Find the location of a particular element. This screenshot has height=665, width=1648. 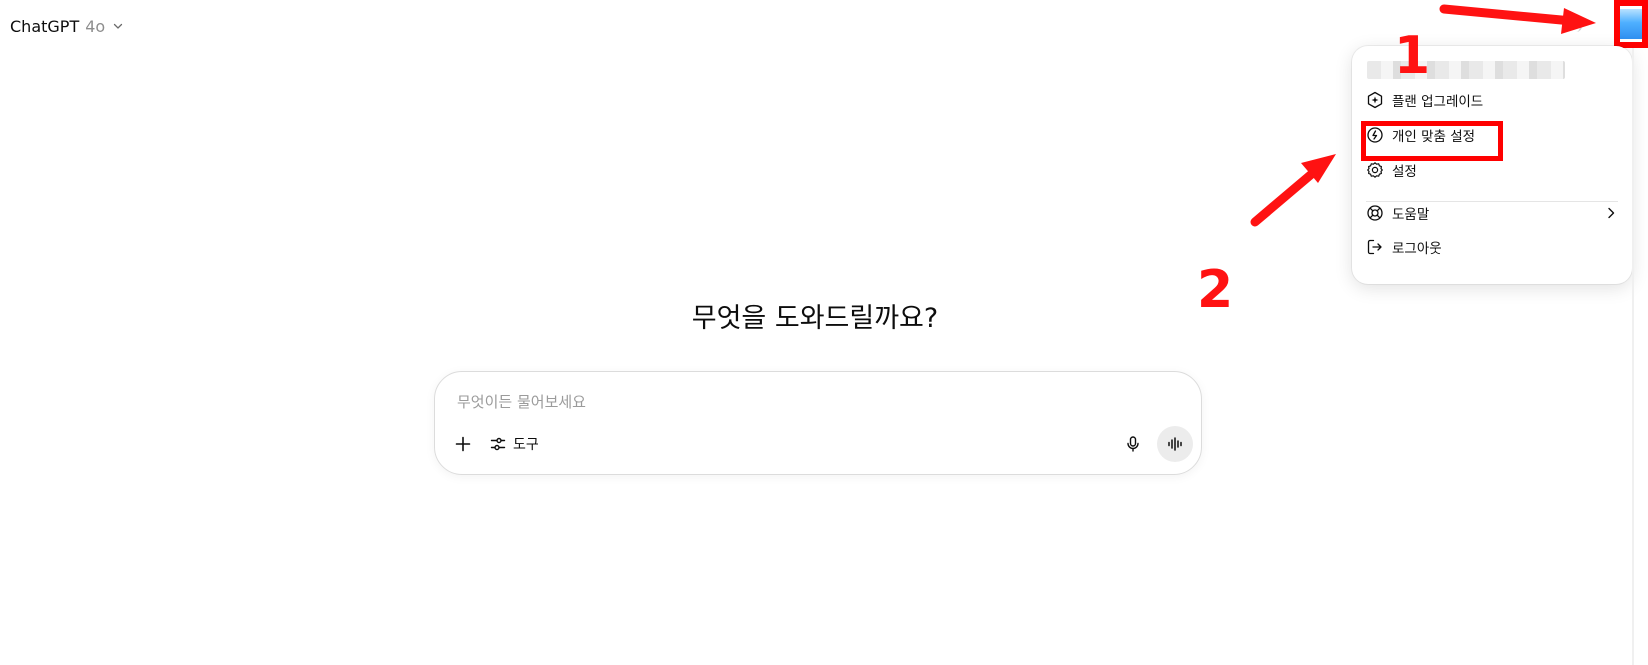

menu-item-label: 도움말 is located at coordinates (1411, 215).